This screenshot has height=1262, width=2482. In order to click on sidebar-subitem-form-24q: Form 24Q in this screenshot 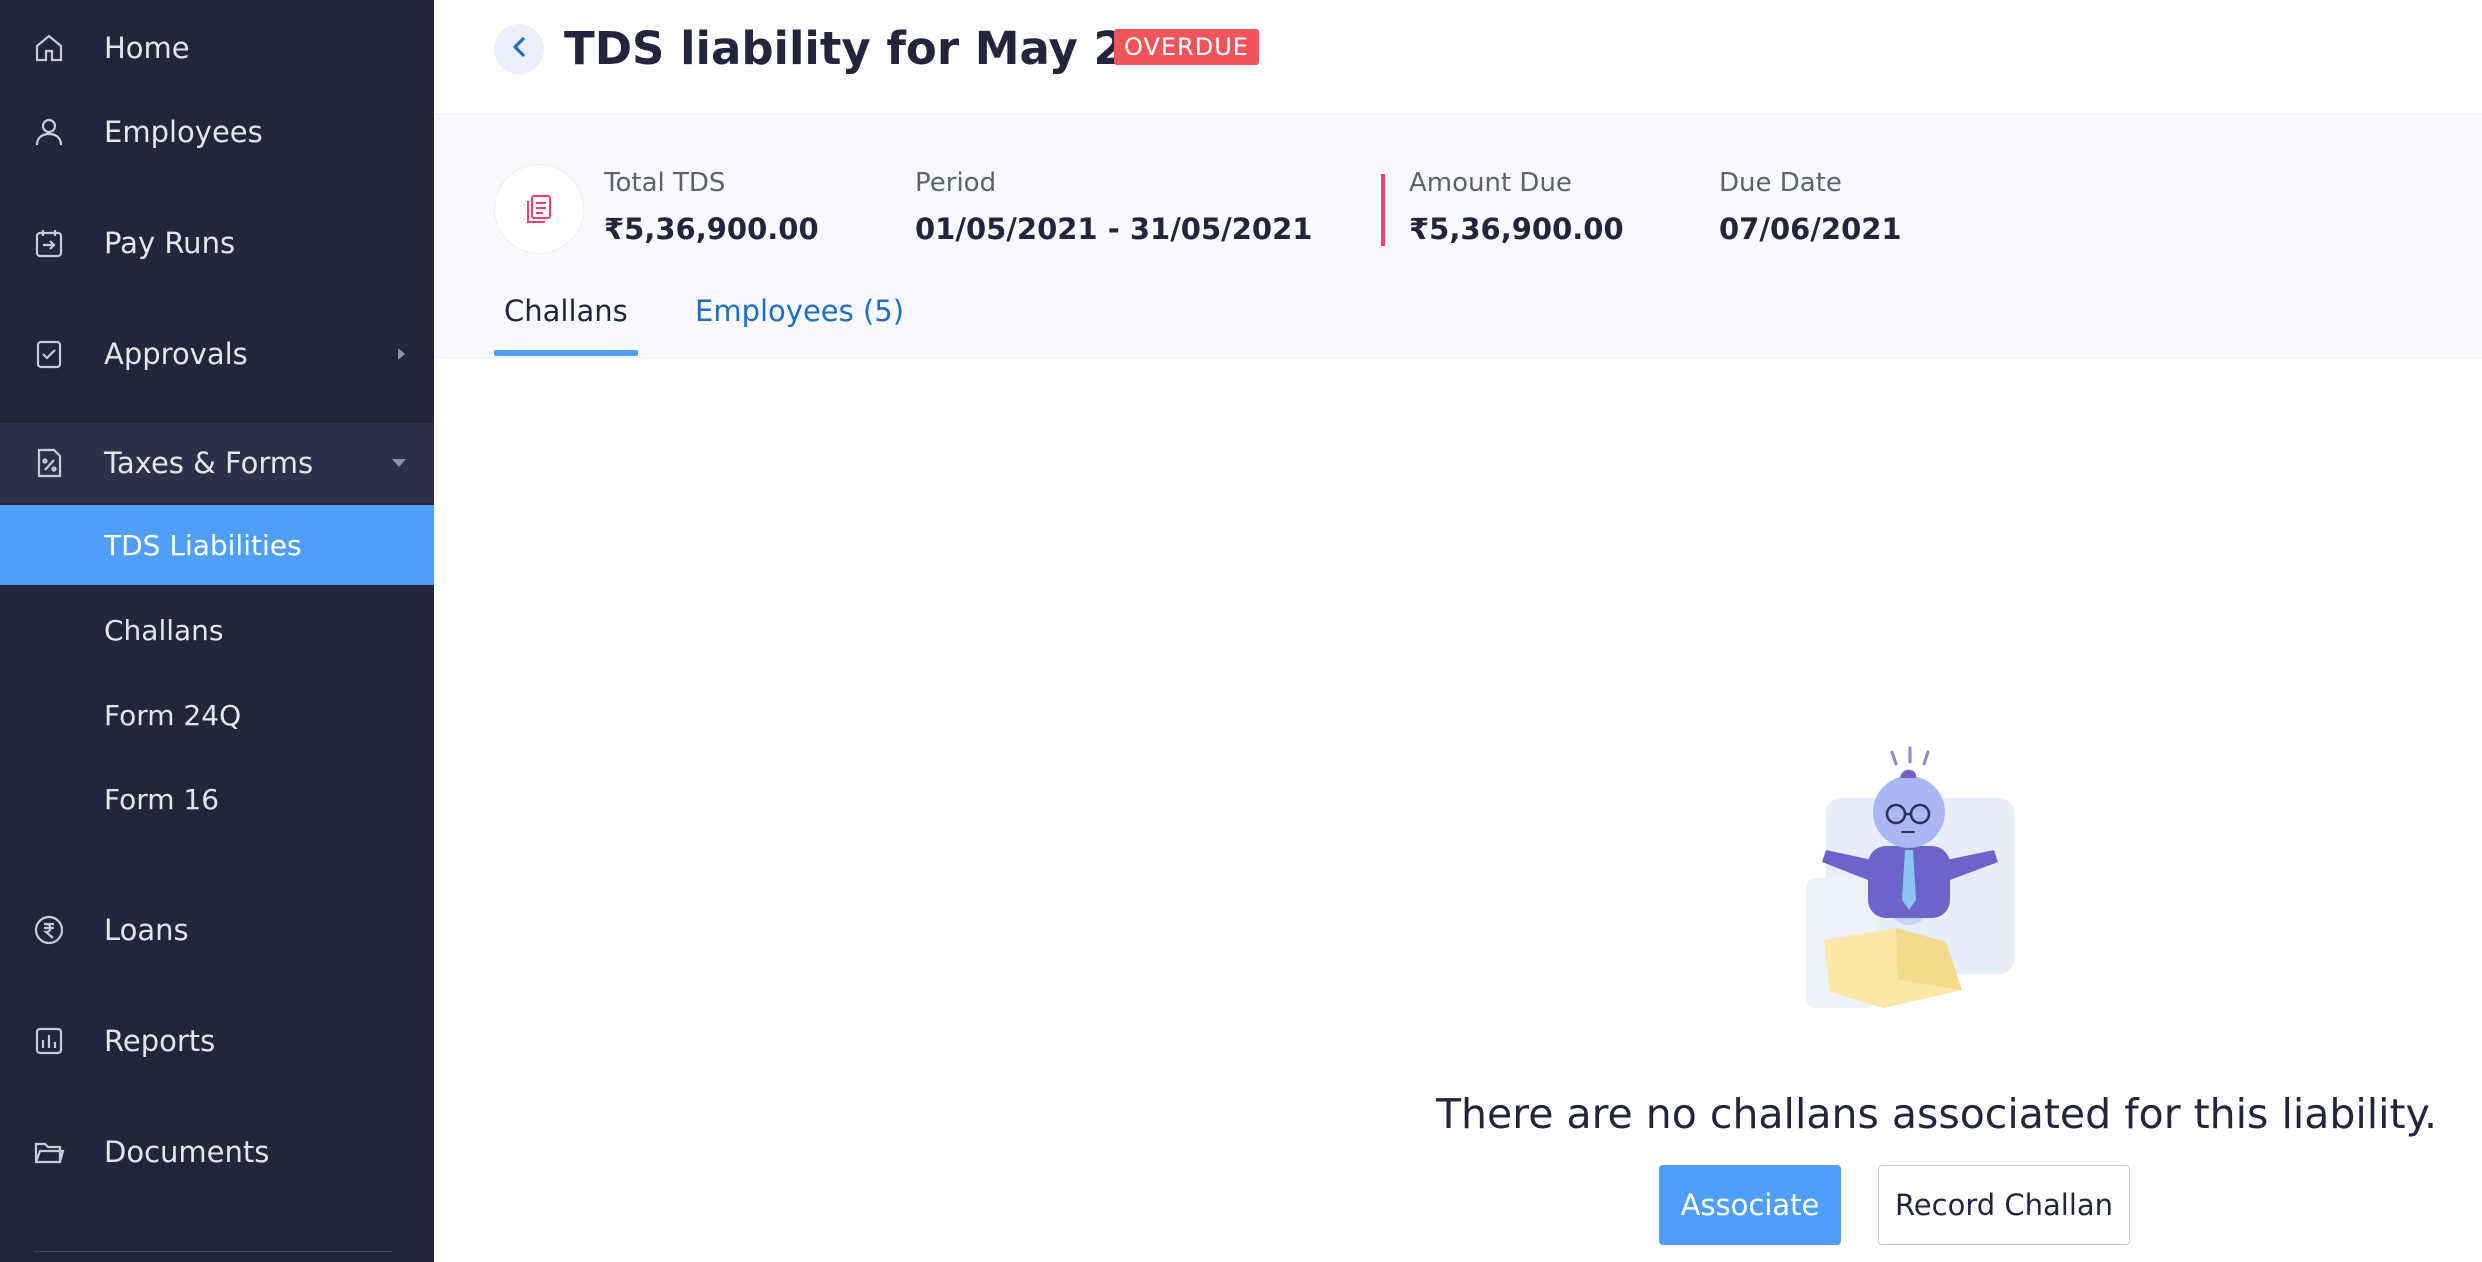, I will do `click(217, 715)`.